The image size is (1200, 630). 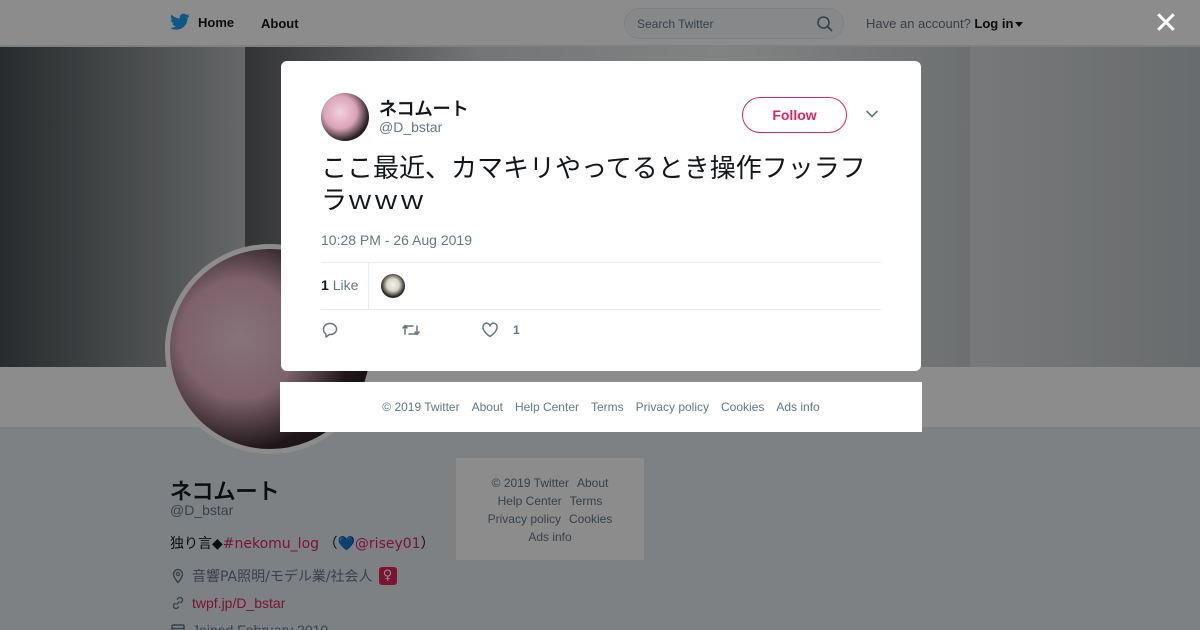 What do you see at coordinates (872, 114) in the screenshot?
I see `chevron-down-icon` at bounding box center [872, 114].